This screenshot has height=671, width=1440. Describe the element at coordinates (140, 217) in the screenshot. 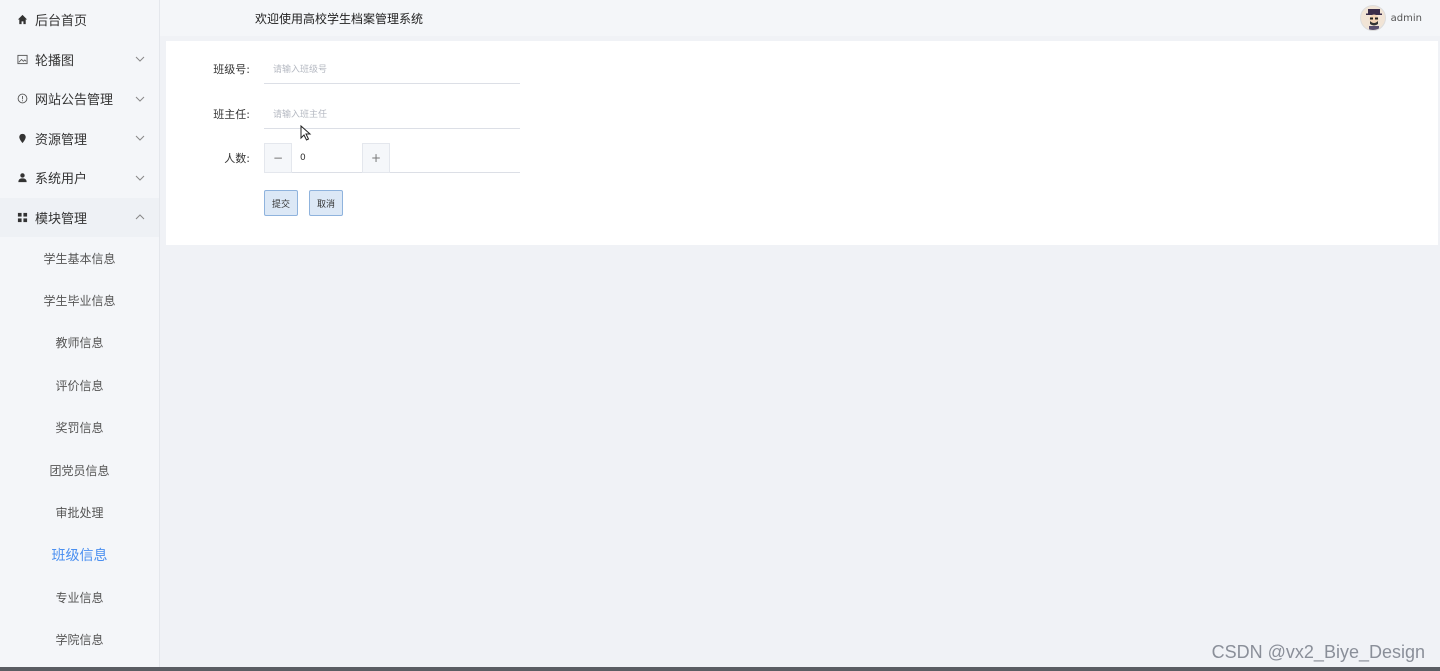

I see `chevron-up-icon` at that location.